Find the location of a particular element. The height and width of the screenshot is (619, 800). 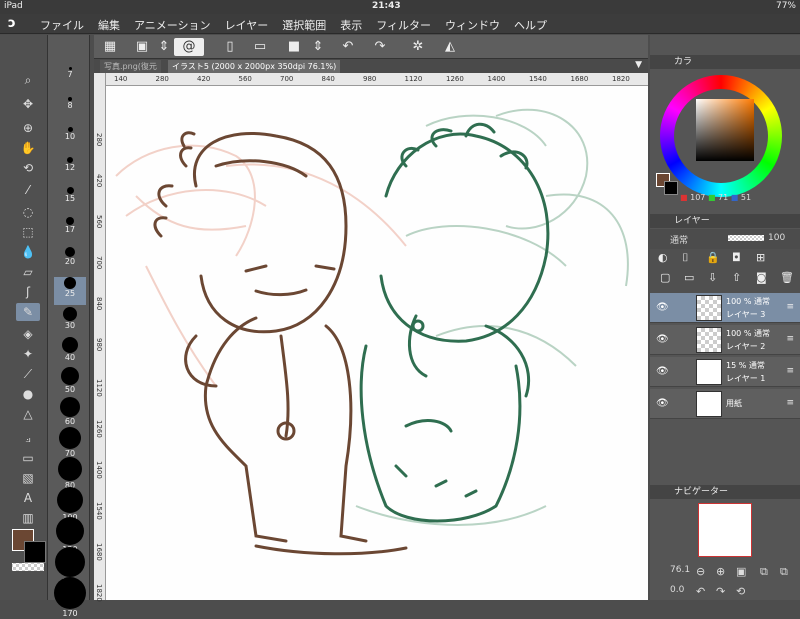

lasso-icon: ◌ is located at coordinates (28, 212).